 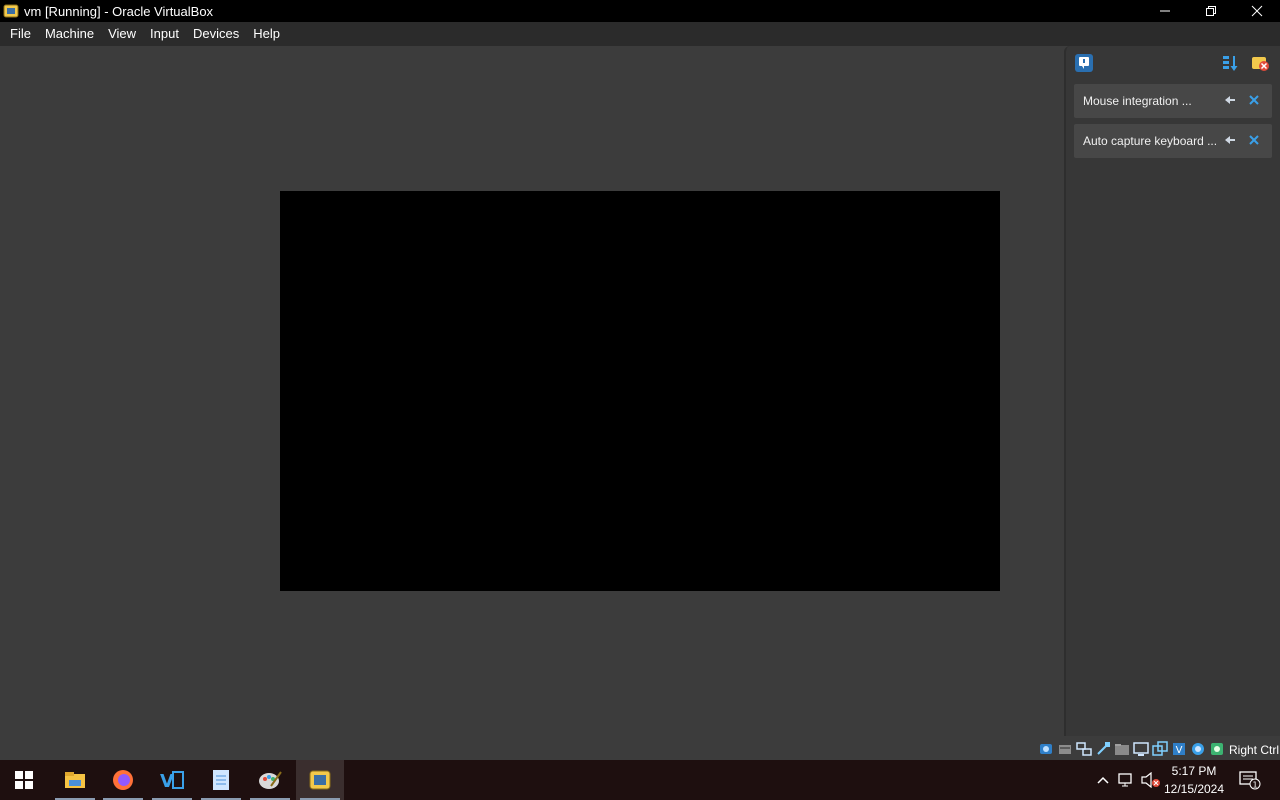 I want to click on taskbar-visual-studio: V, so click(x=172, y=780).